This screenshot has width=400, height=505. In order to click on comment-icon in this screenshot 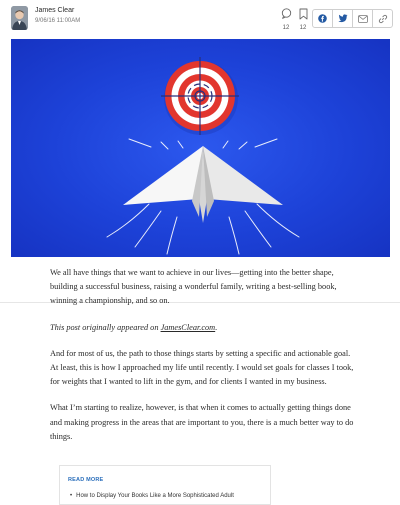, I will do `click(286, 13)`.